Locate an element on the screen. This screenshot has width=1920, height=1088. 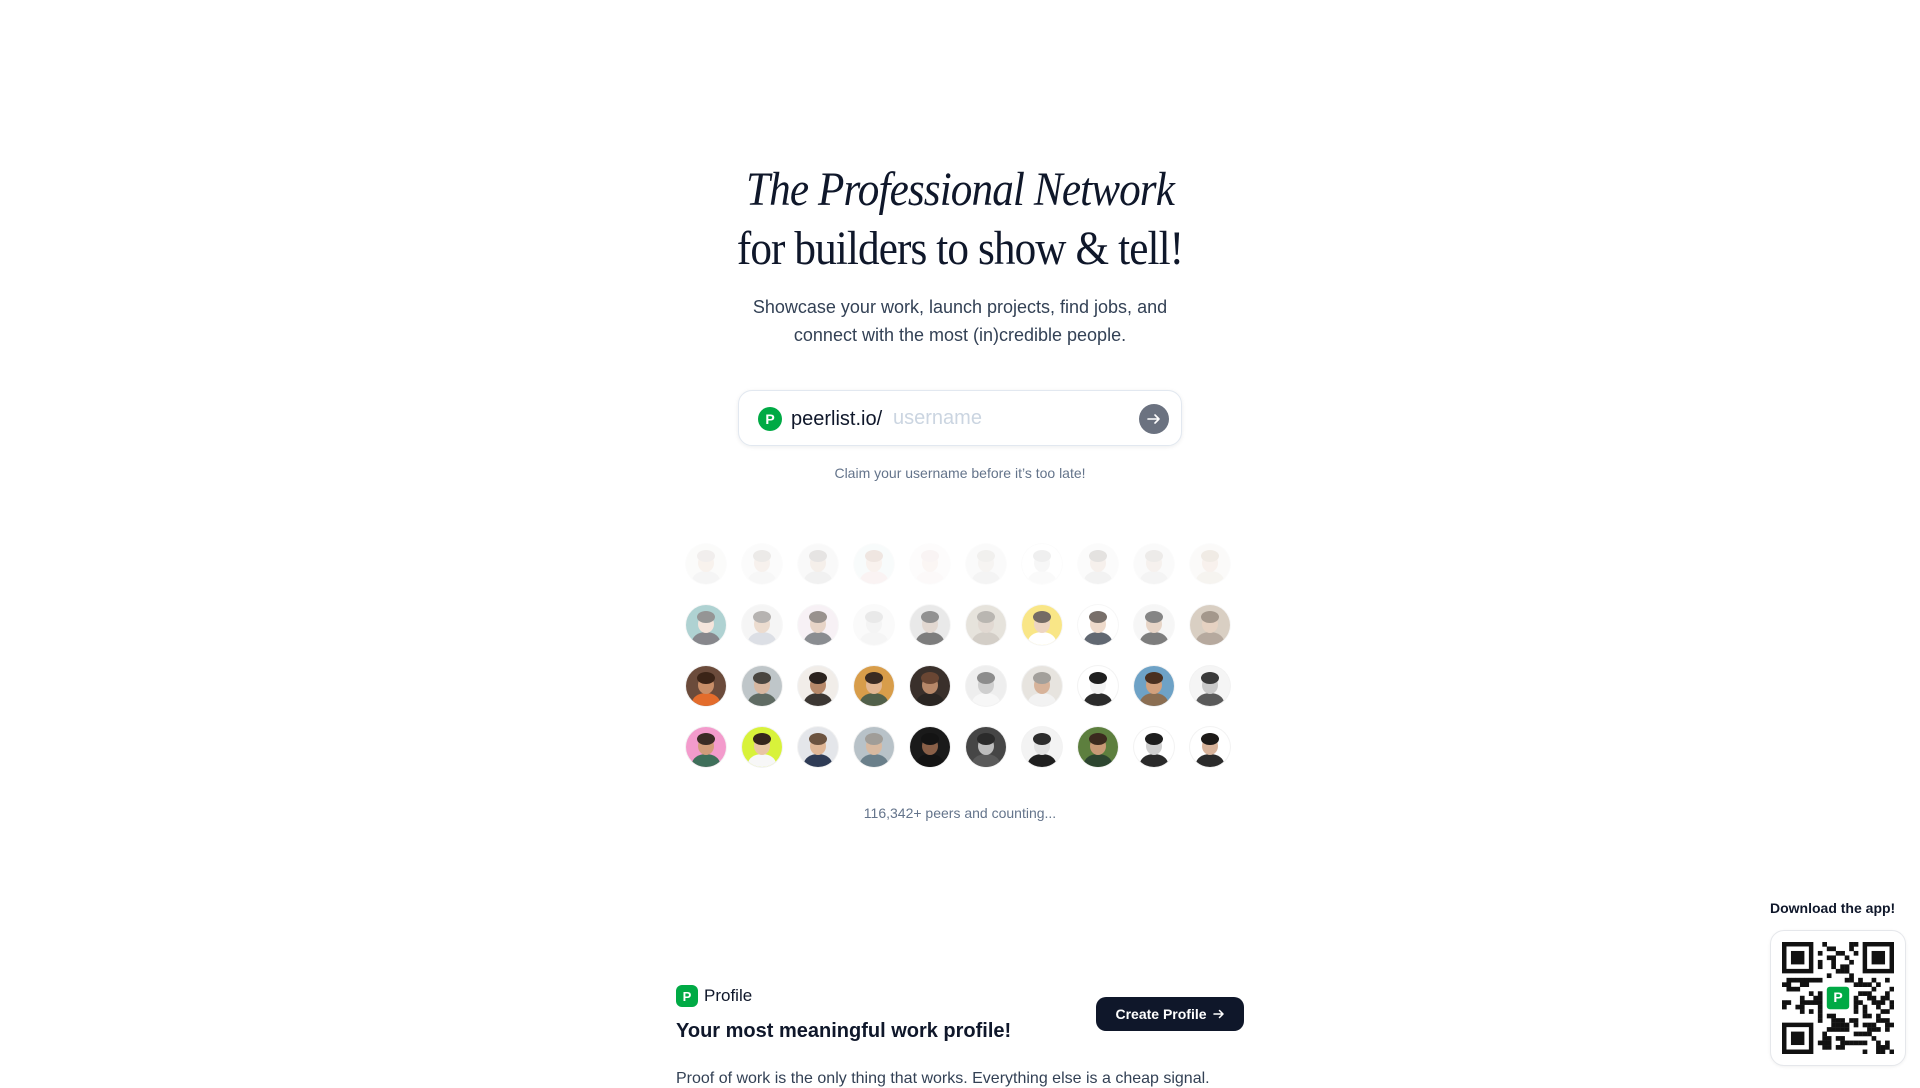
section-title: Your most meaningful work profile! is located at coordinates (844, 1031).